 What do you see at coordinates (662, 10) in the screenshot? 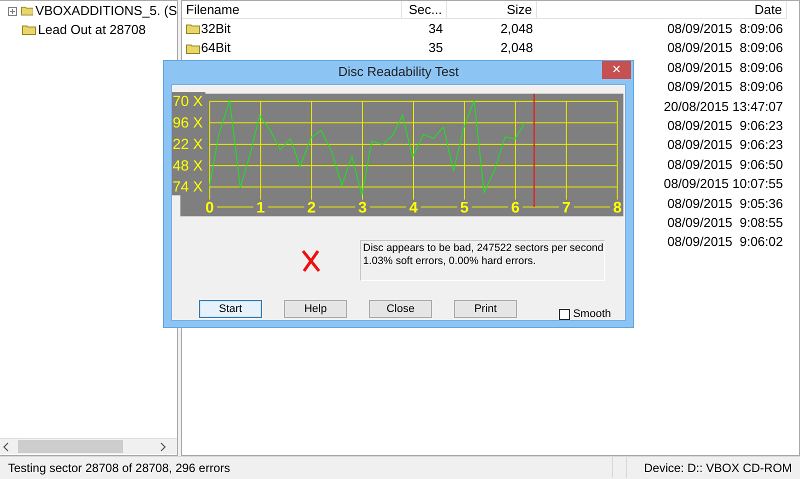
I see `column-header: Date` at bounding box center [662, 10].